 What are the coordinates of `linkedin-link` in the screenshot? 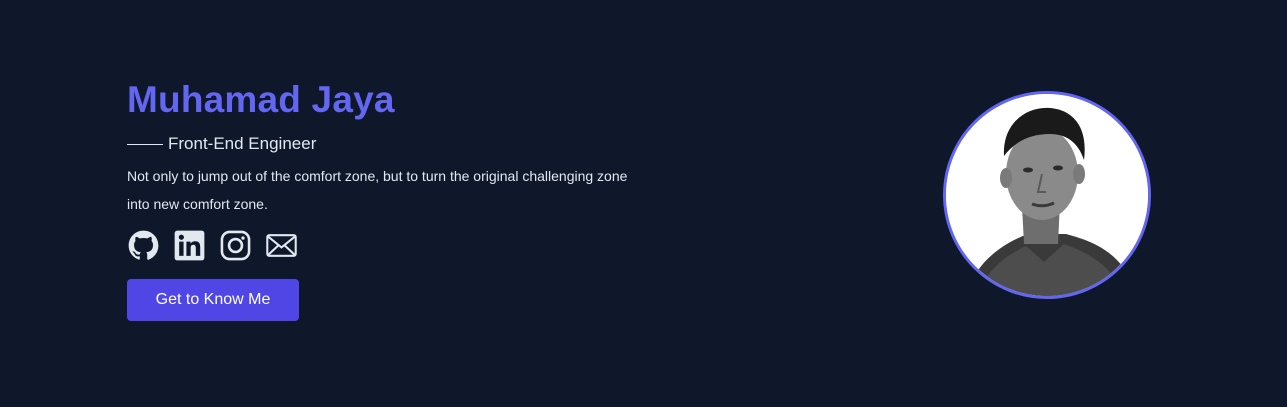 It's located at (189, 245).